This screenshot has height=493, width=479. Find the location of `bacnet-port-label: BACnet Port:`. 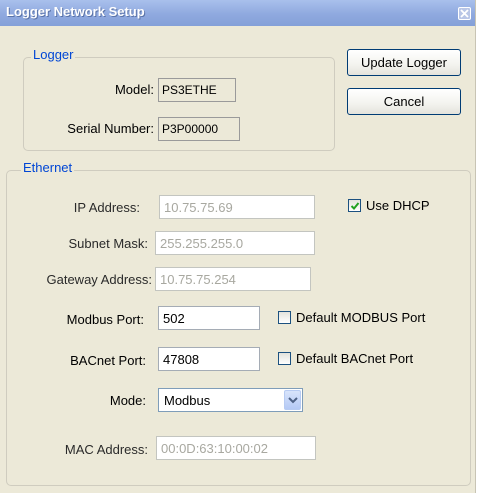

bacnet-port-label: BACnet Port: is located at coordinates (108, 360).